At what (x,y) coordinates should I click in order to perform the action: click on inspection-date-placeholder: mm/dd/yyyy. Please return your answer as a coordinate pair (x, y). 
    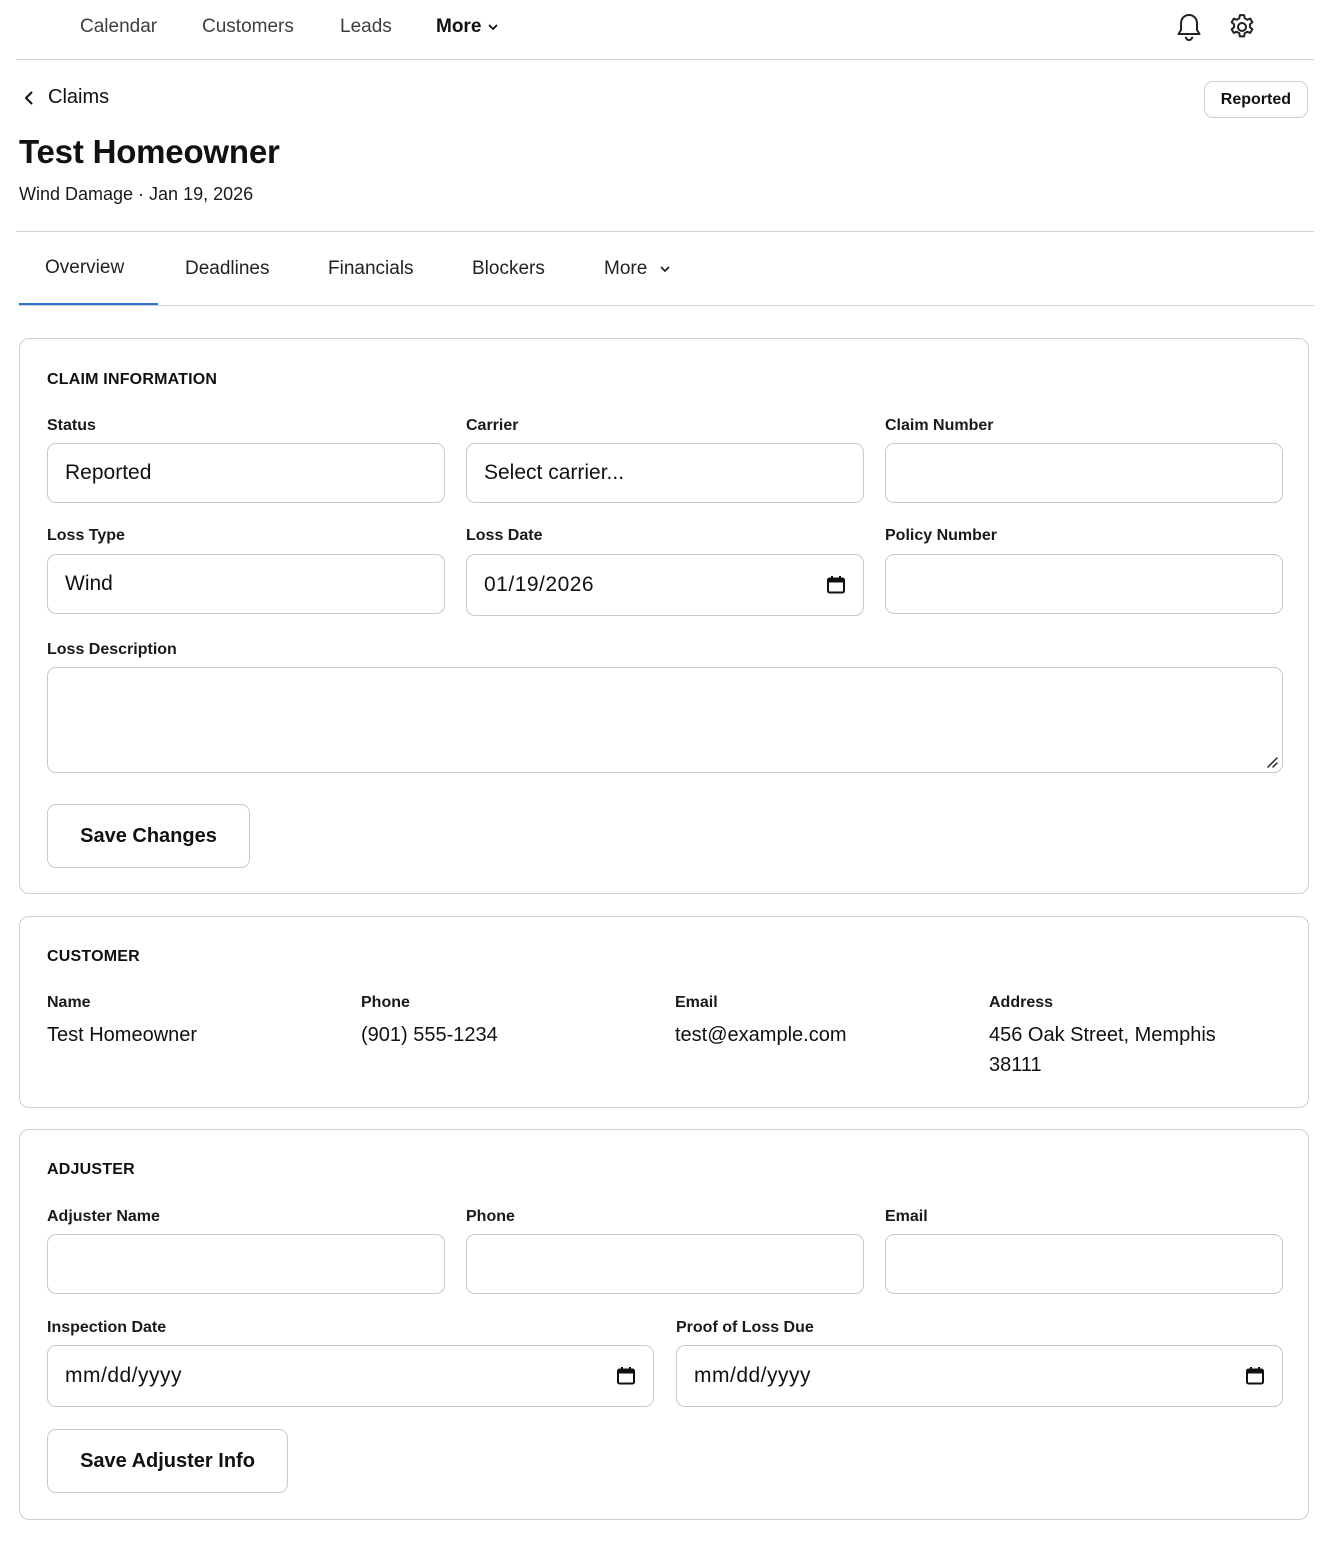
    Looking at the image, I should click on (124, 1375).